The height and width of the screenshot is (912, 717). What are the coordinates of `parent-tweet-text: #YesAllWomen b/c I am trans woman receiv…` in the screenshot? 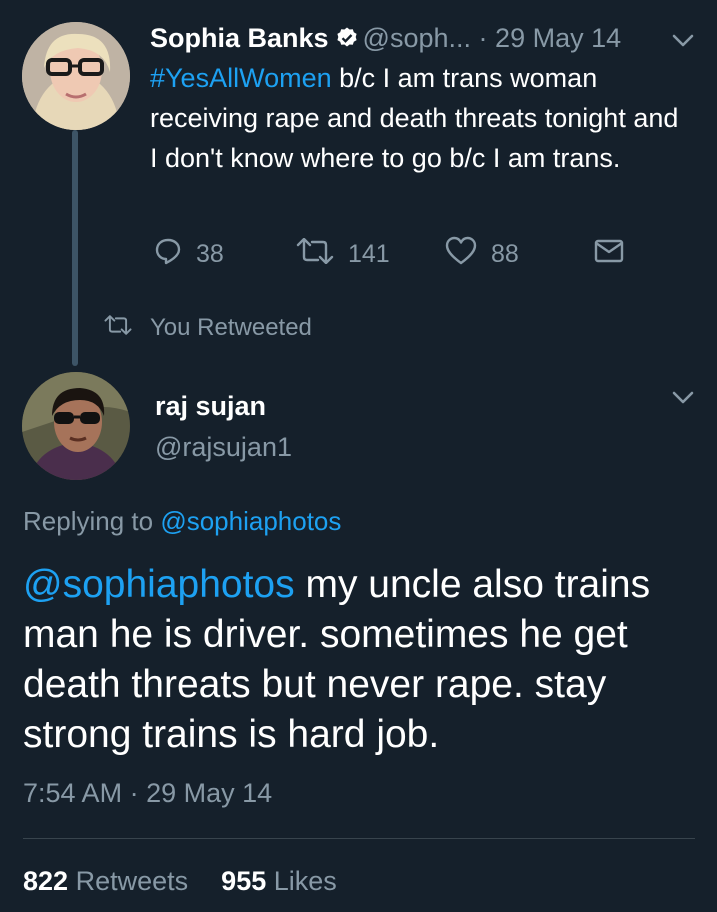 It's located at (420, 118).